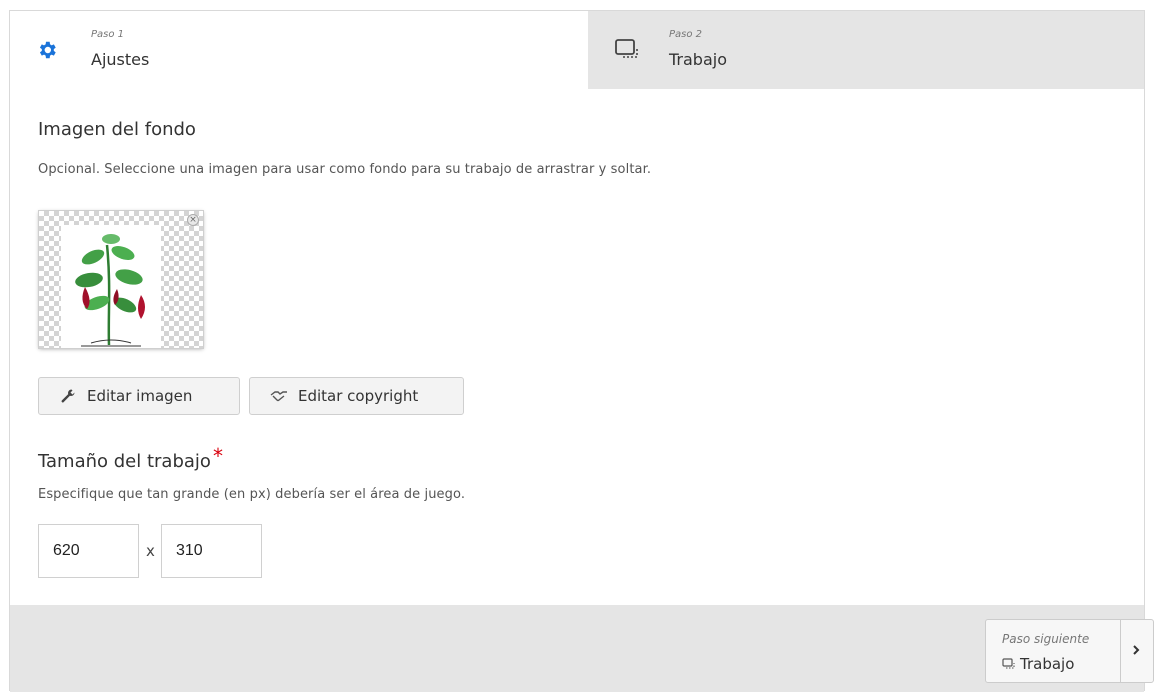  What do you see at coordinates (866, 50) in the screenshot?
I see `tab-task: Paso 2 Trabajo` at bounding box center [866, 50].